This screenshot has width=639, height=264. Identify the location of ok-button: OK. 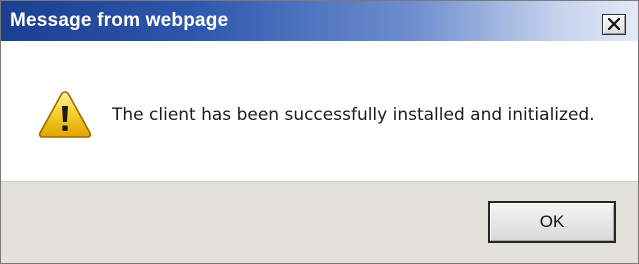
(552, 222).